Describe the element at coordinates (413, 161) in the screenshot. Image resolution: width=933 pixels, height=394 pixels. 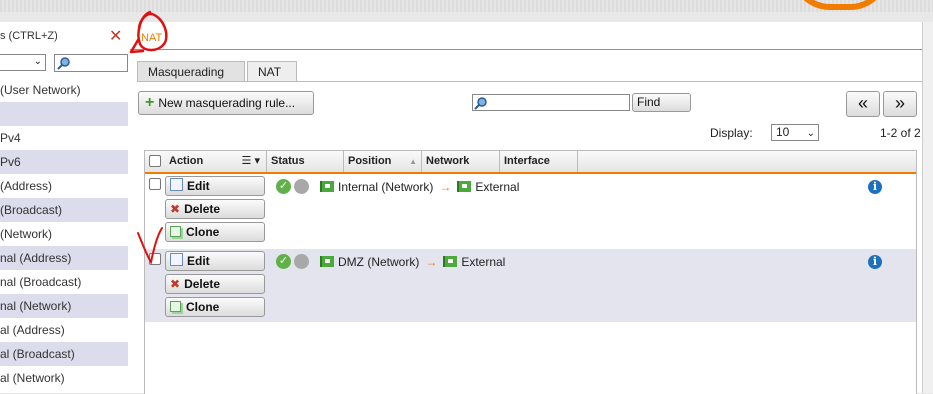
I see `sort-ascending-icon: ▲` at that location.